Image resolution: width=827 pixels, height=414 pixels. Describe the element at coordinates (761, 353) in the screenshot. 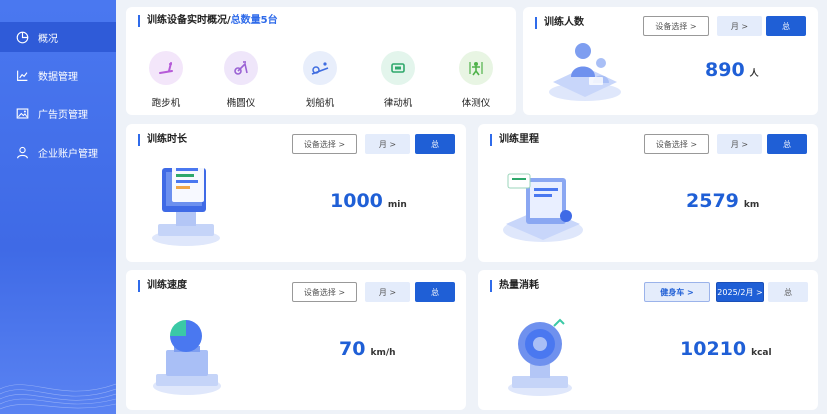

I see `value-unit: kcal` at that location.